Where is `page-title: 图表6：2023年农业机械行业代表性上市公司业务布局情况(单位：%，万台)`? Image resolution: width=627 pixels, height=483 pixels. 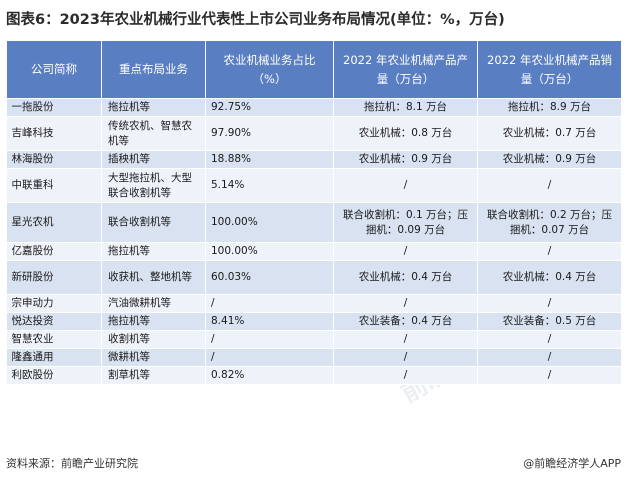
page-title: 图表6：2023年农业机械行业代表性上市公司业务布局情况(单位：%，万台) is located at coordinates (255, 20).